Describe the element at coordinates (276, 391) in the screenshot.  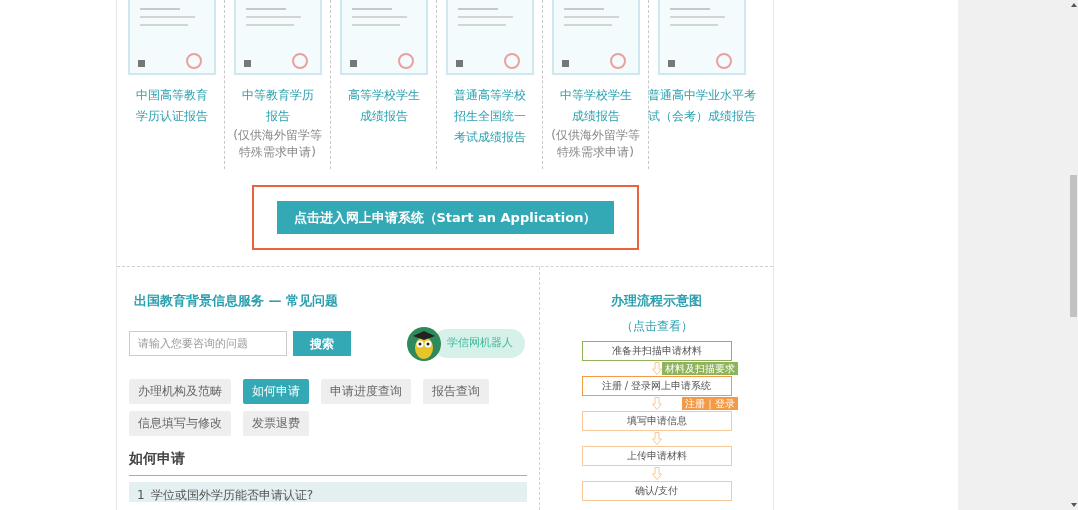
I see `faq-category-tab: 如何申请` at that location.